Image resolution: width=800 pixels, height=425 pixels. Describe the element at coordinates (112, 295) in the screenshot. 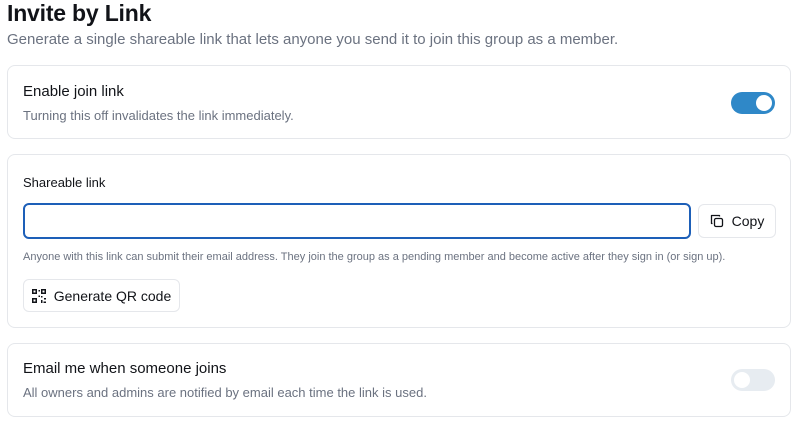

I see `generate-qr-label: Generate QR code` at that location.